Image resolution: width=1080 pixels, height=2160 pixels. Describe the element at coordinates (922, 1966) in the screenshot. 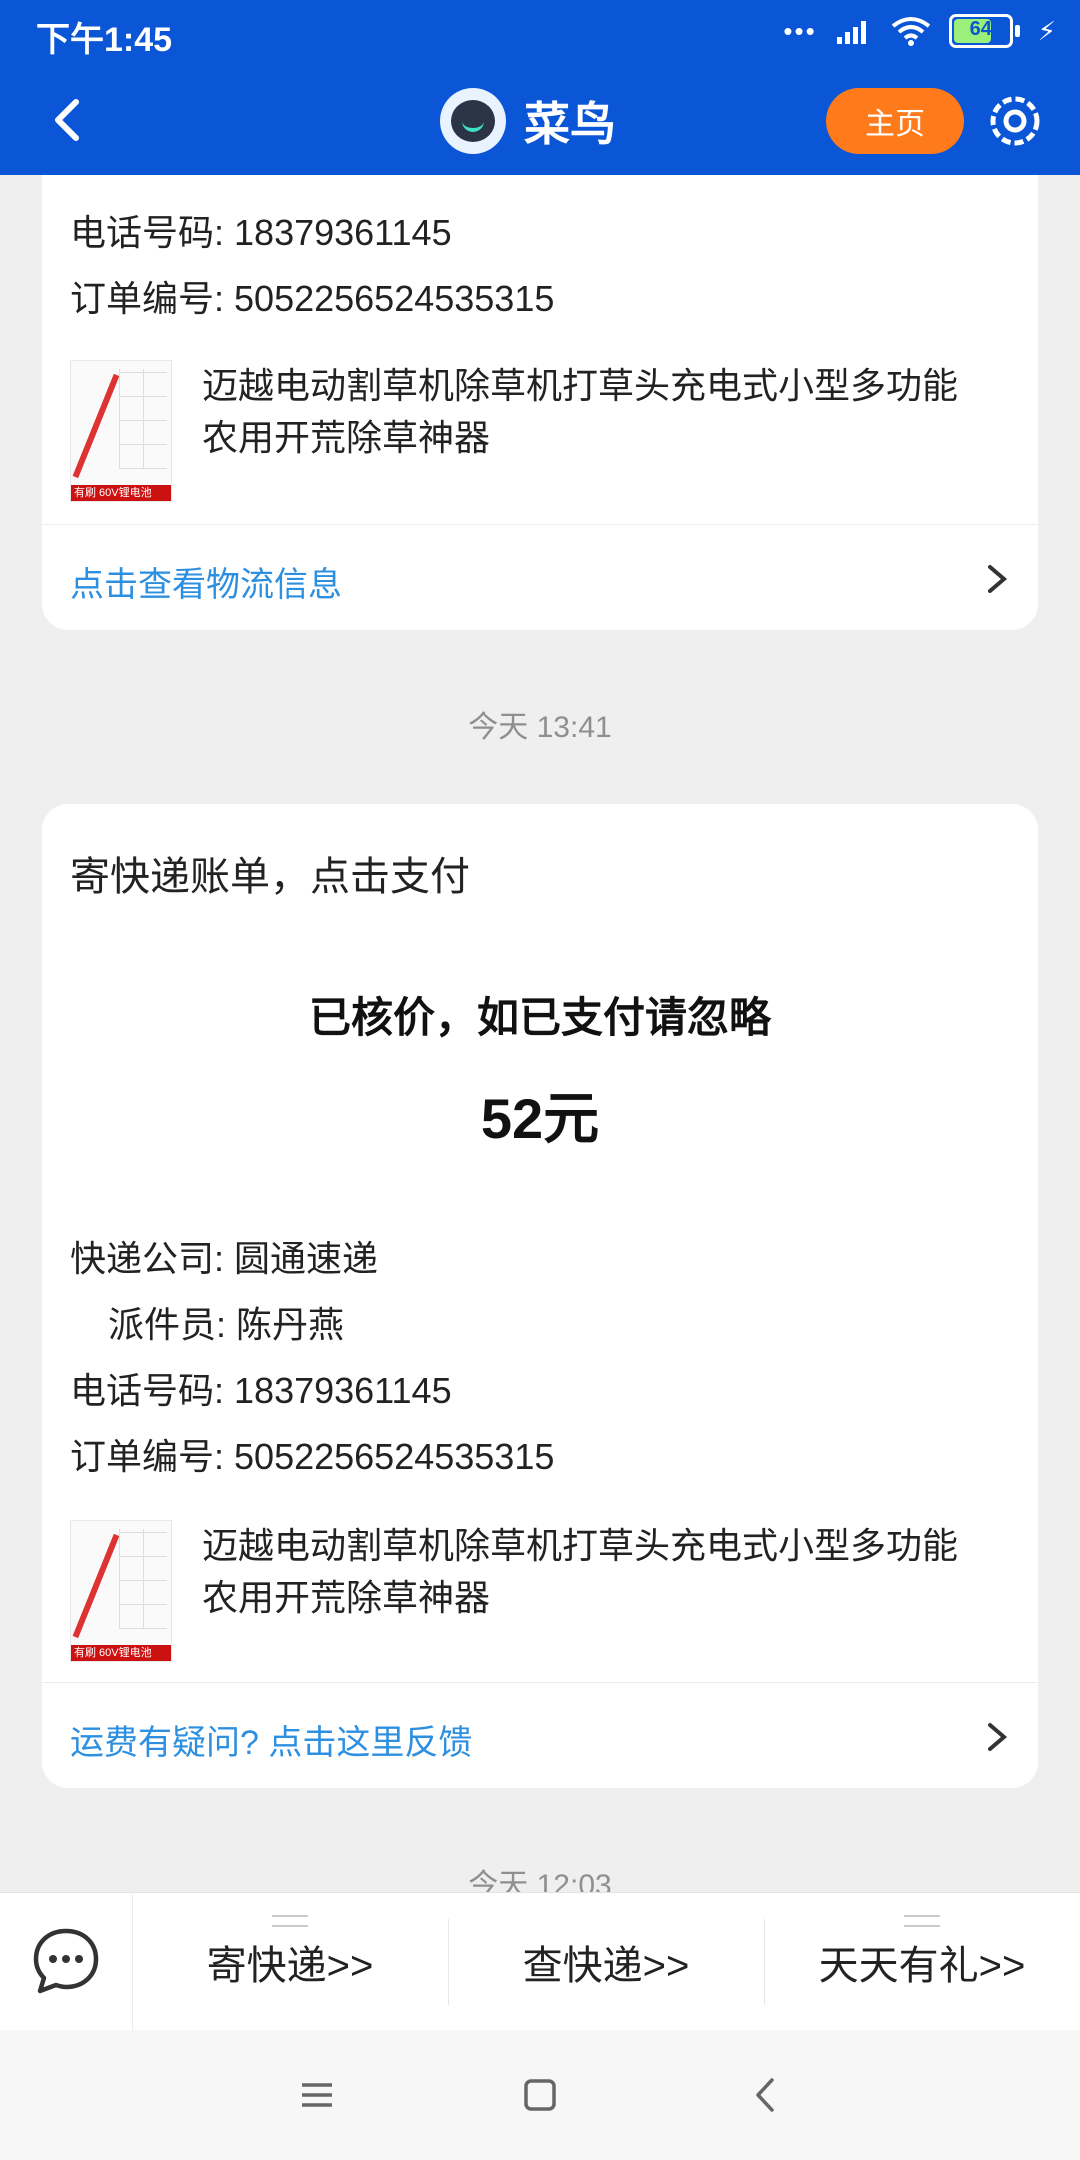

I see `daily-gift-label: 天天有礼>>` at that location.